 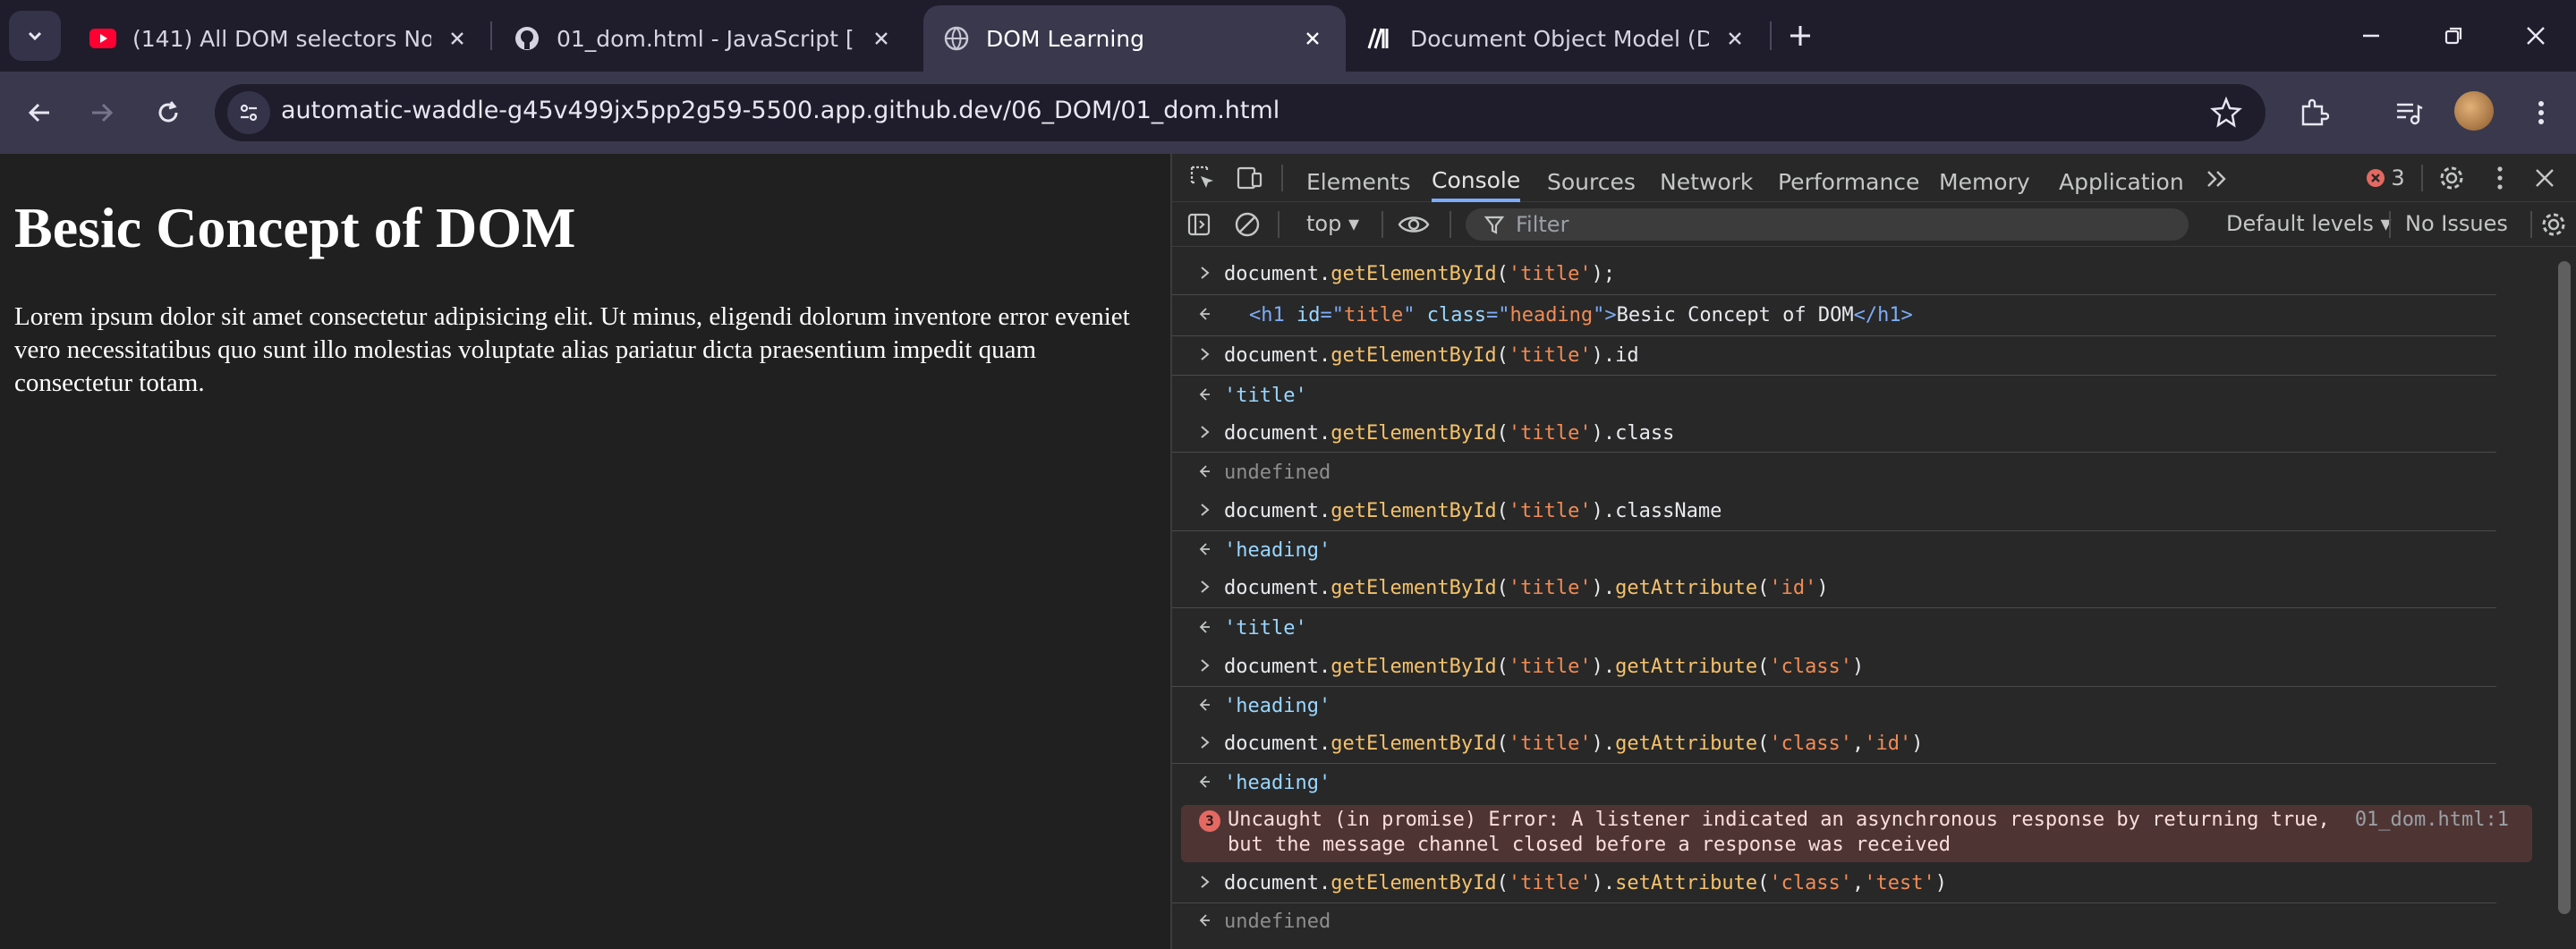 I want to click on reload-button, so click(x=168, y=112).